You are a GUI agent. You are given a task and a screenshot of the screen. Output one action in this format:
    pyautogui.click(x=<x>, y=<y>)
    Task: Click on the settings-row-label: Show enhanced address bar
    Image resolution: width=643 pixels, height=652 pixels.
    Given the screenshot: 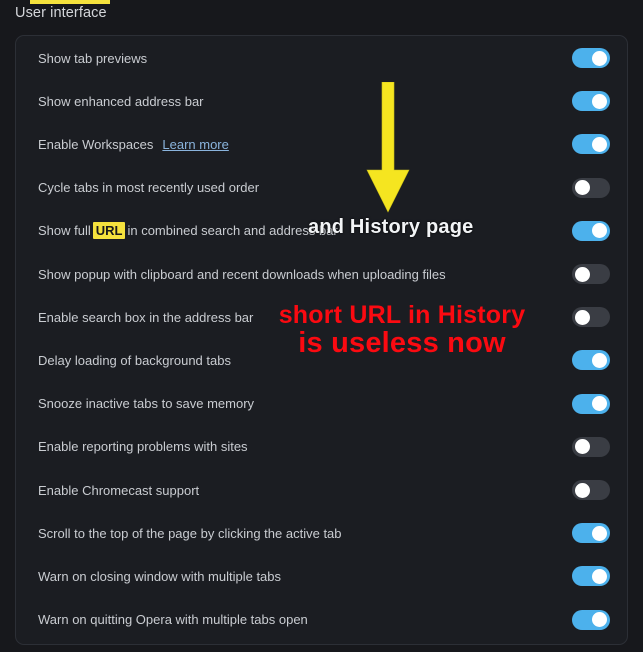 What is the action you would take?
    pyautogui.click(x=121, y=101)
    